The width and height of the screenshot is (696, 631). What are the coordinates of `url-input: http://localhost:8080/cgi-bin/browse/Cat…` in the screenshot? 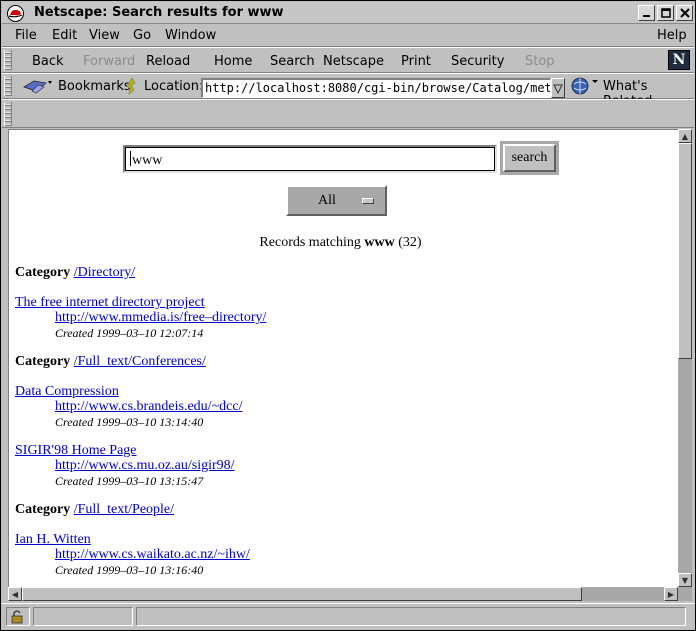 It's located at (376, 88).